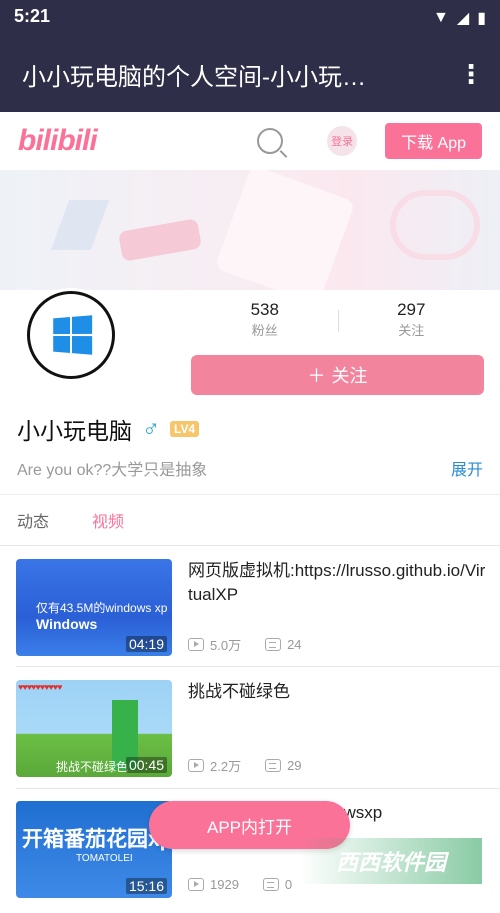  Describe the element at coordinates (94, 728) in the screenshot. I see `video-thumbnail: ♥♥♥♥♥♥♥♥♥♥ 挑战不碰绿色 00:45` at that location.